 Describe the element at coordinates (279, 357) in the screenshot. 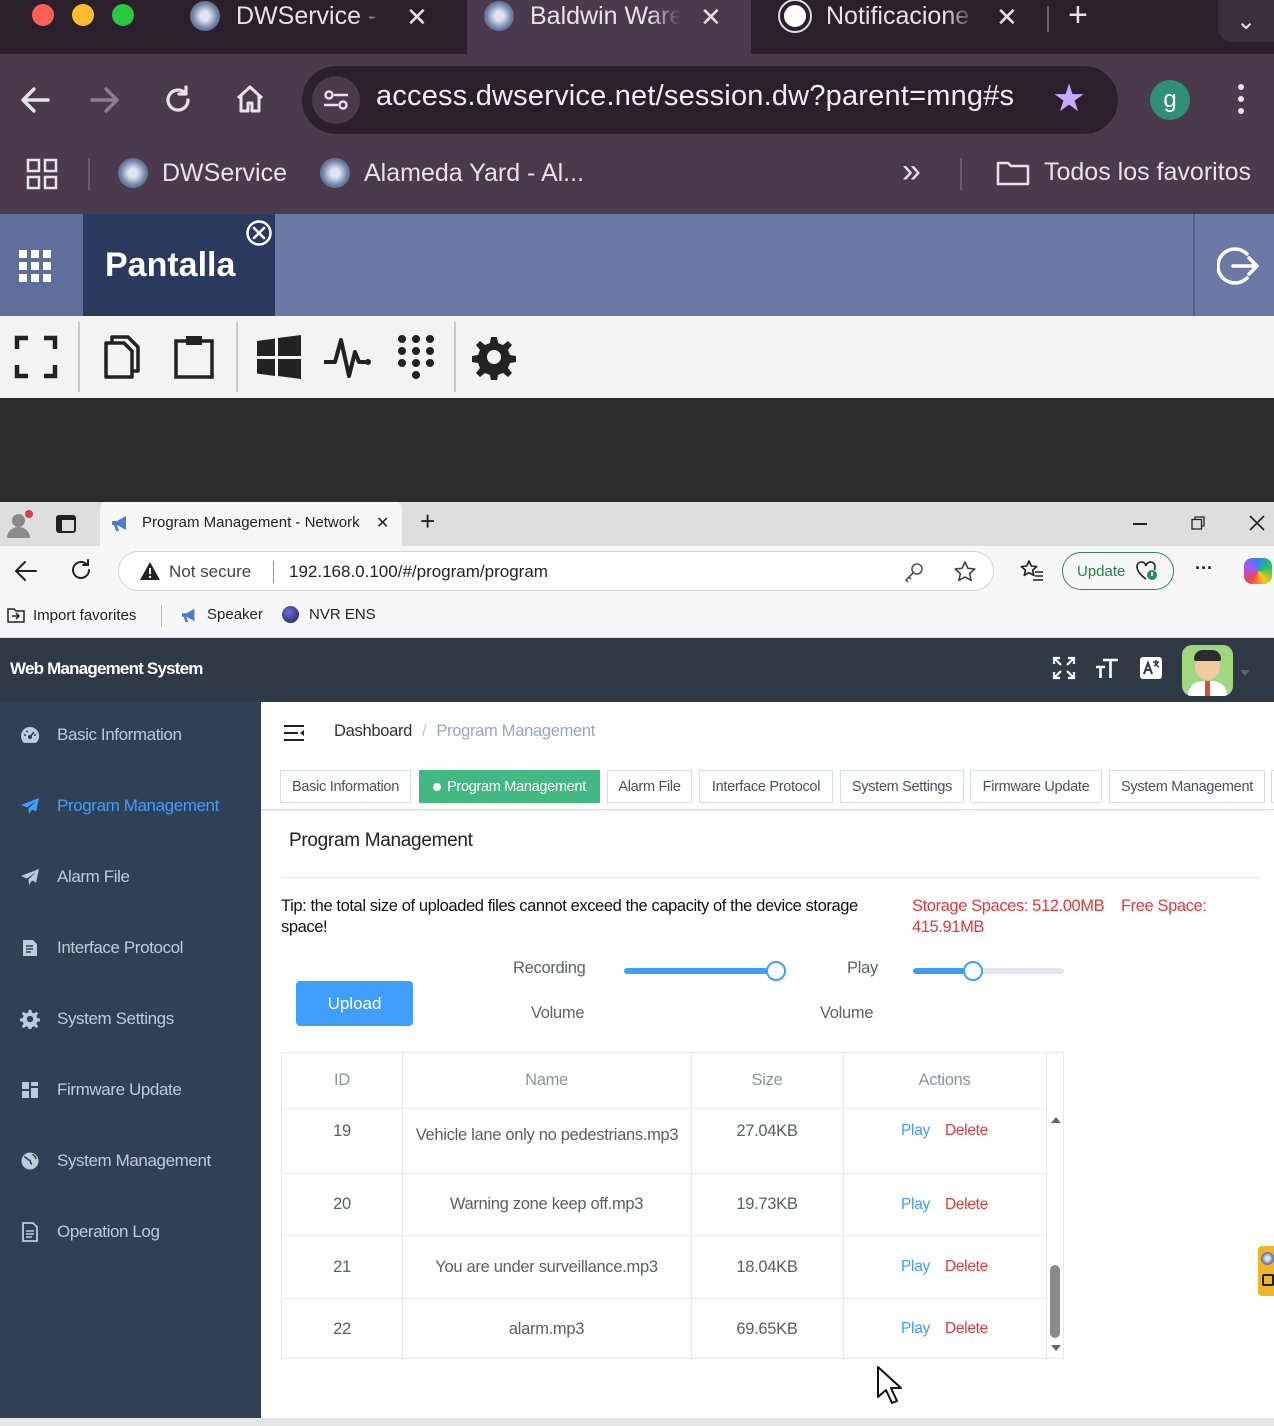

I see `windows-icon` at that location.